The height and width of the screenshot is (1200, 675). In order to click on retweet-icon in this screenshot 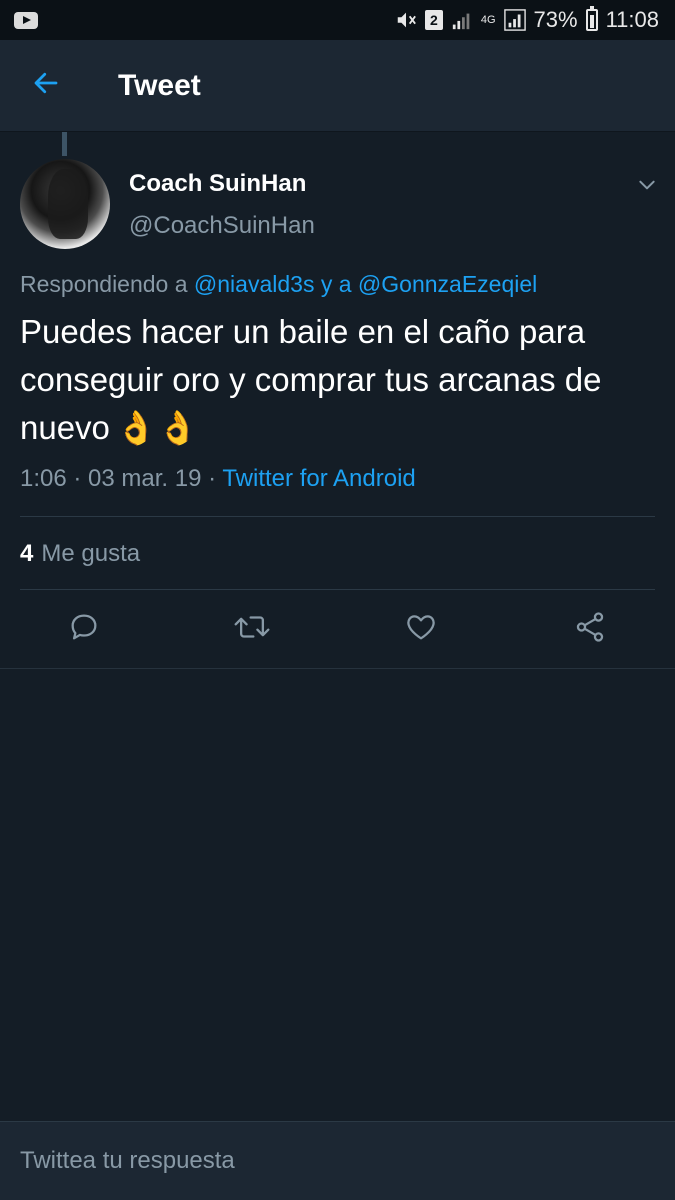, I will do `click(252, 629)`.